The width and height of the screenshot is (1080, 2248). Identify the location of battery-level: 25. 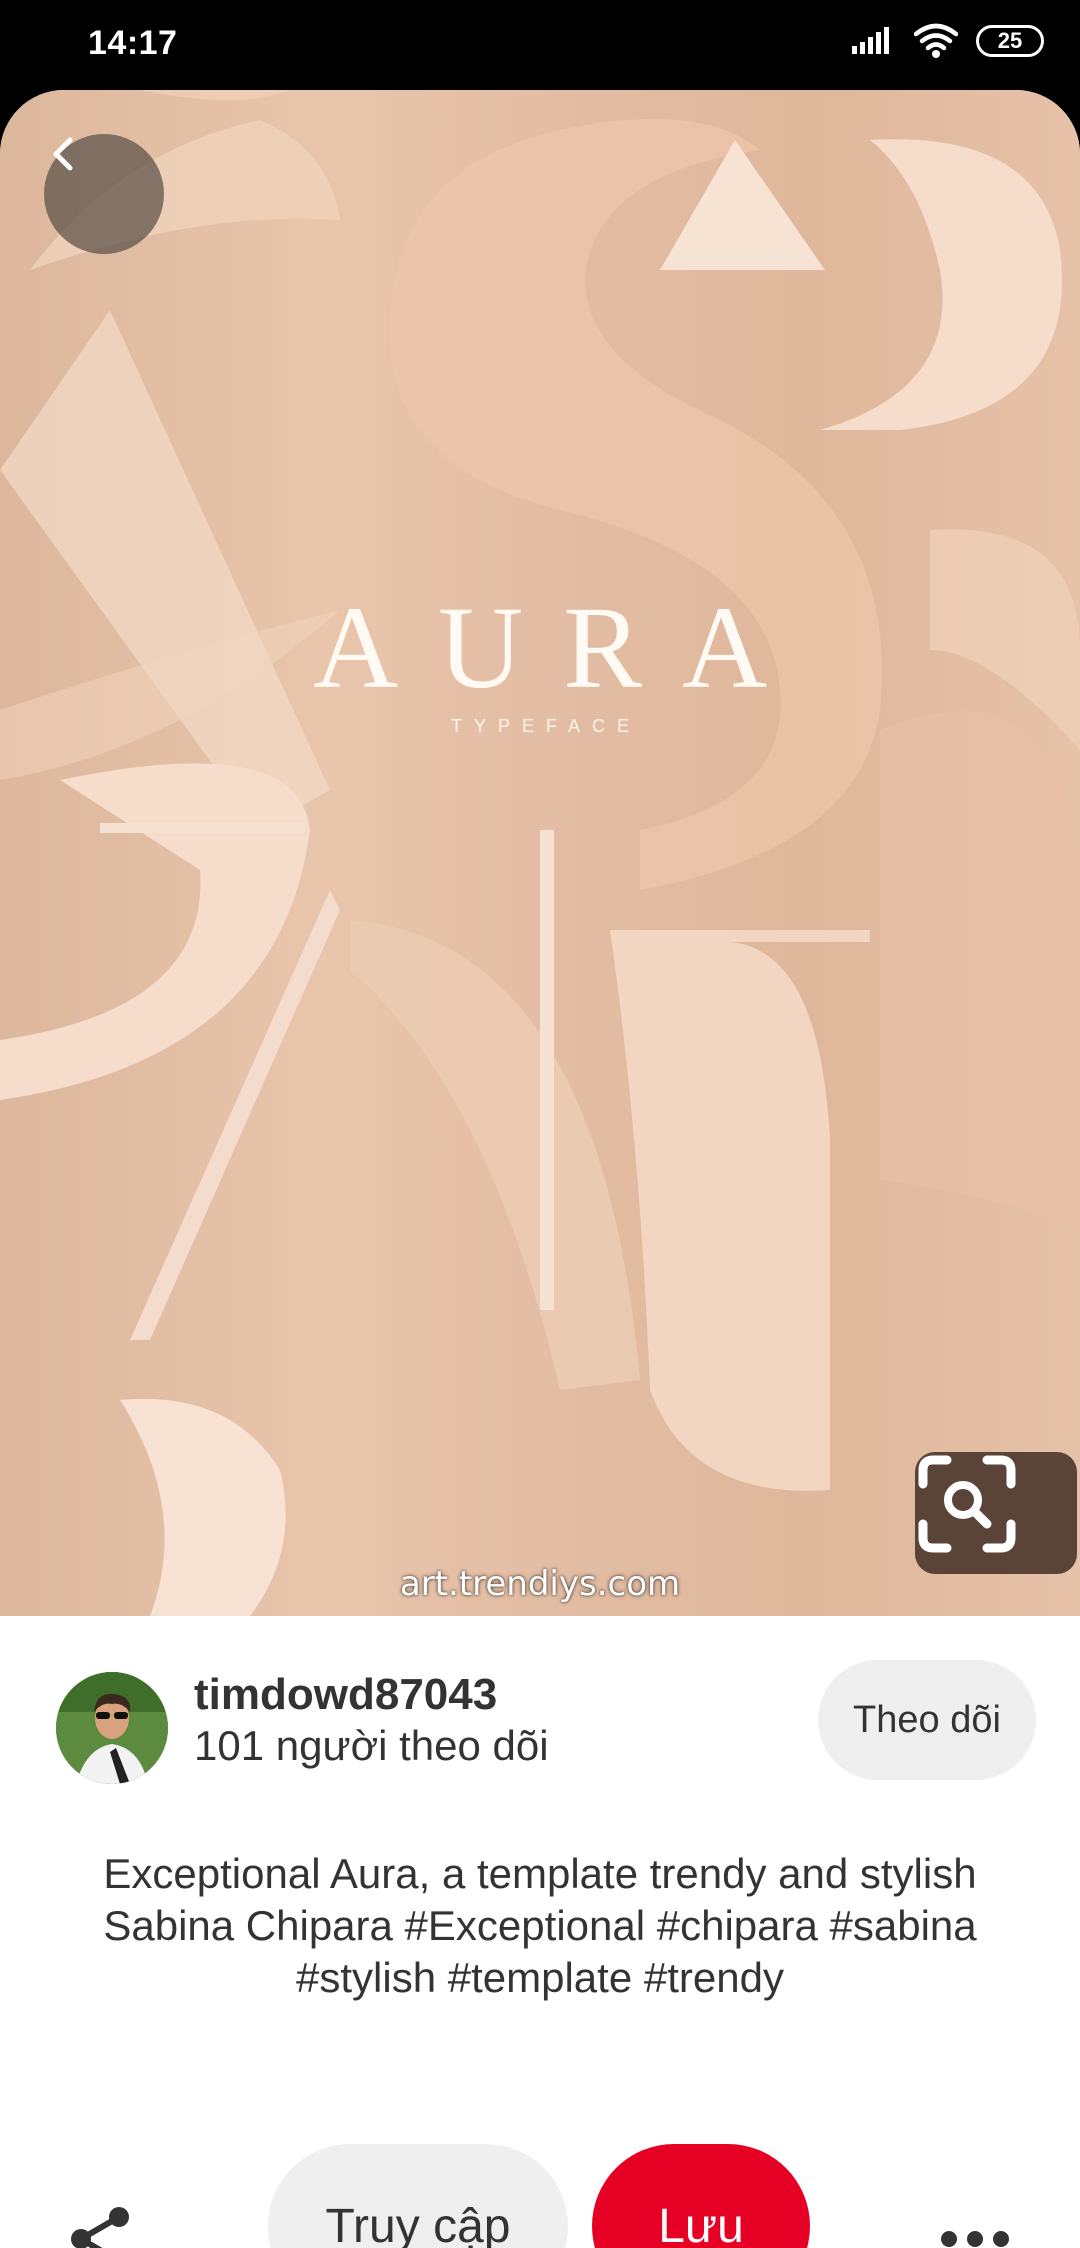
(1010, 40).